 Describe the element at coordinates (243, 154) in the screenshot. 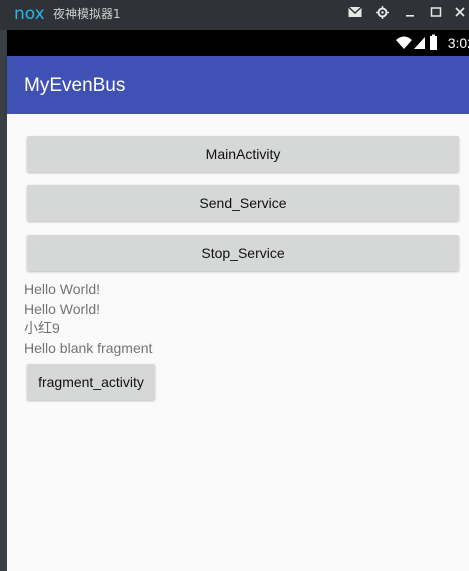

I see `main-activity-button: MainActivity` at that location.